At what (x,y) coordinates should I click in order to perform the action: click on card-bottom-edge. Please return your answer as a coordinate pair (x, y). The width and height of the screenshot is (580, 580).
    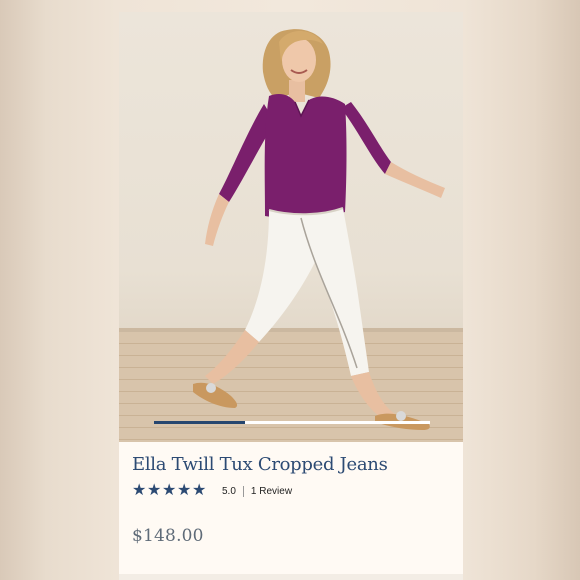
    Looking at the image, I should click on (291, 577).